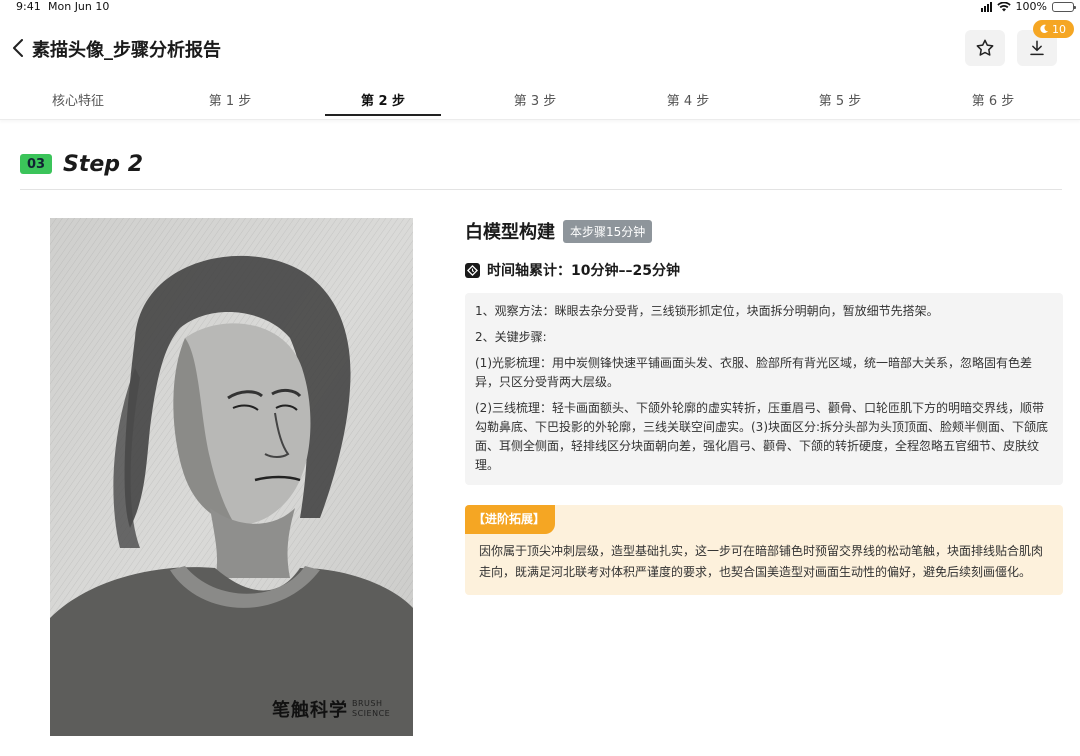  What do you see at coordinates (28, 6) in the screenshot?
I see `status-time: 9:41` at bounding box center [28, 6].